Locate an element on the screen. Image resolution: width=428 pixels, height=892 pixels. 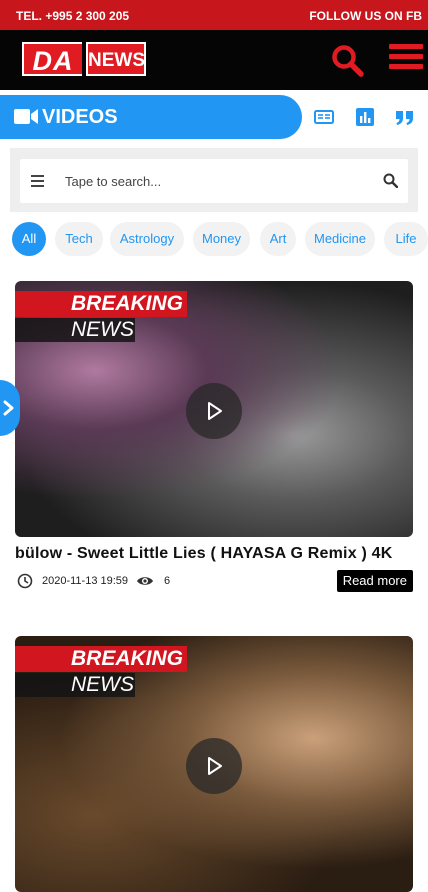
search-box is located at coordinates (214, 181).